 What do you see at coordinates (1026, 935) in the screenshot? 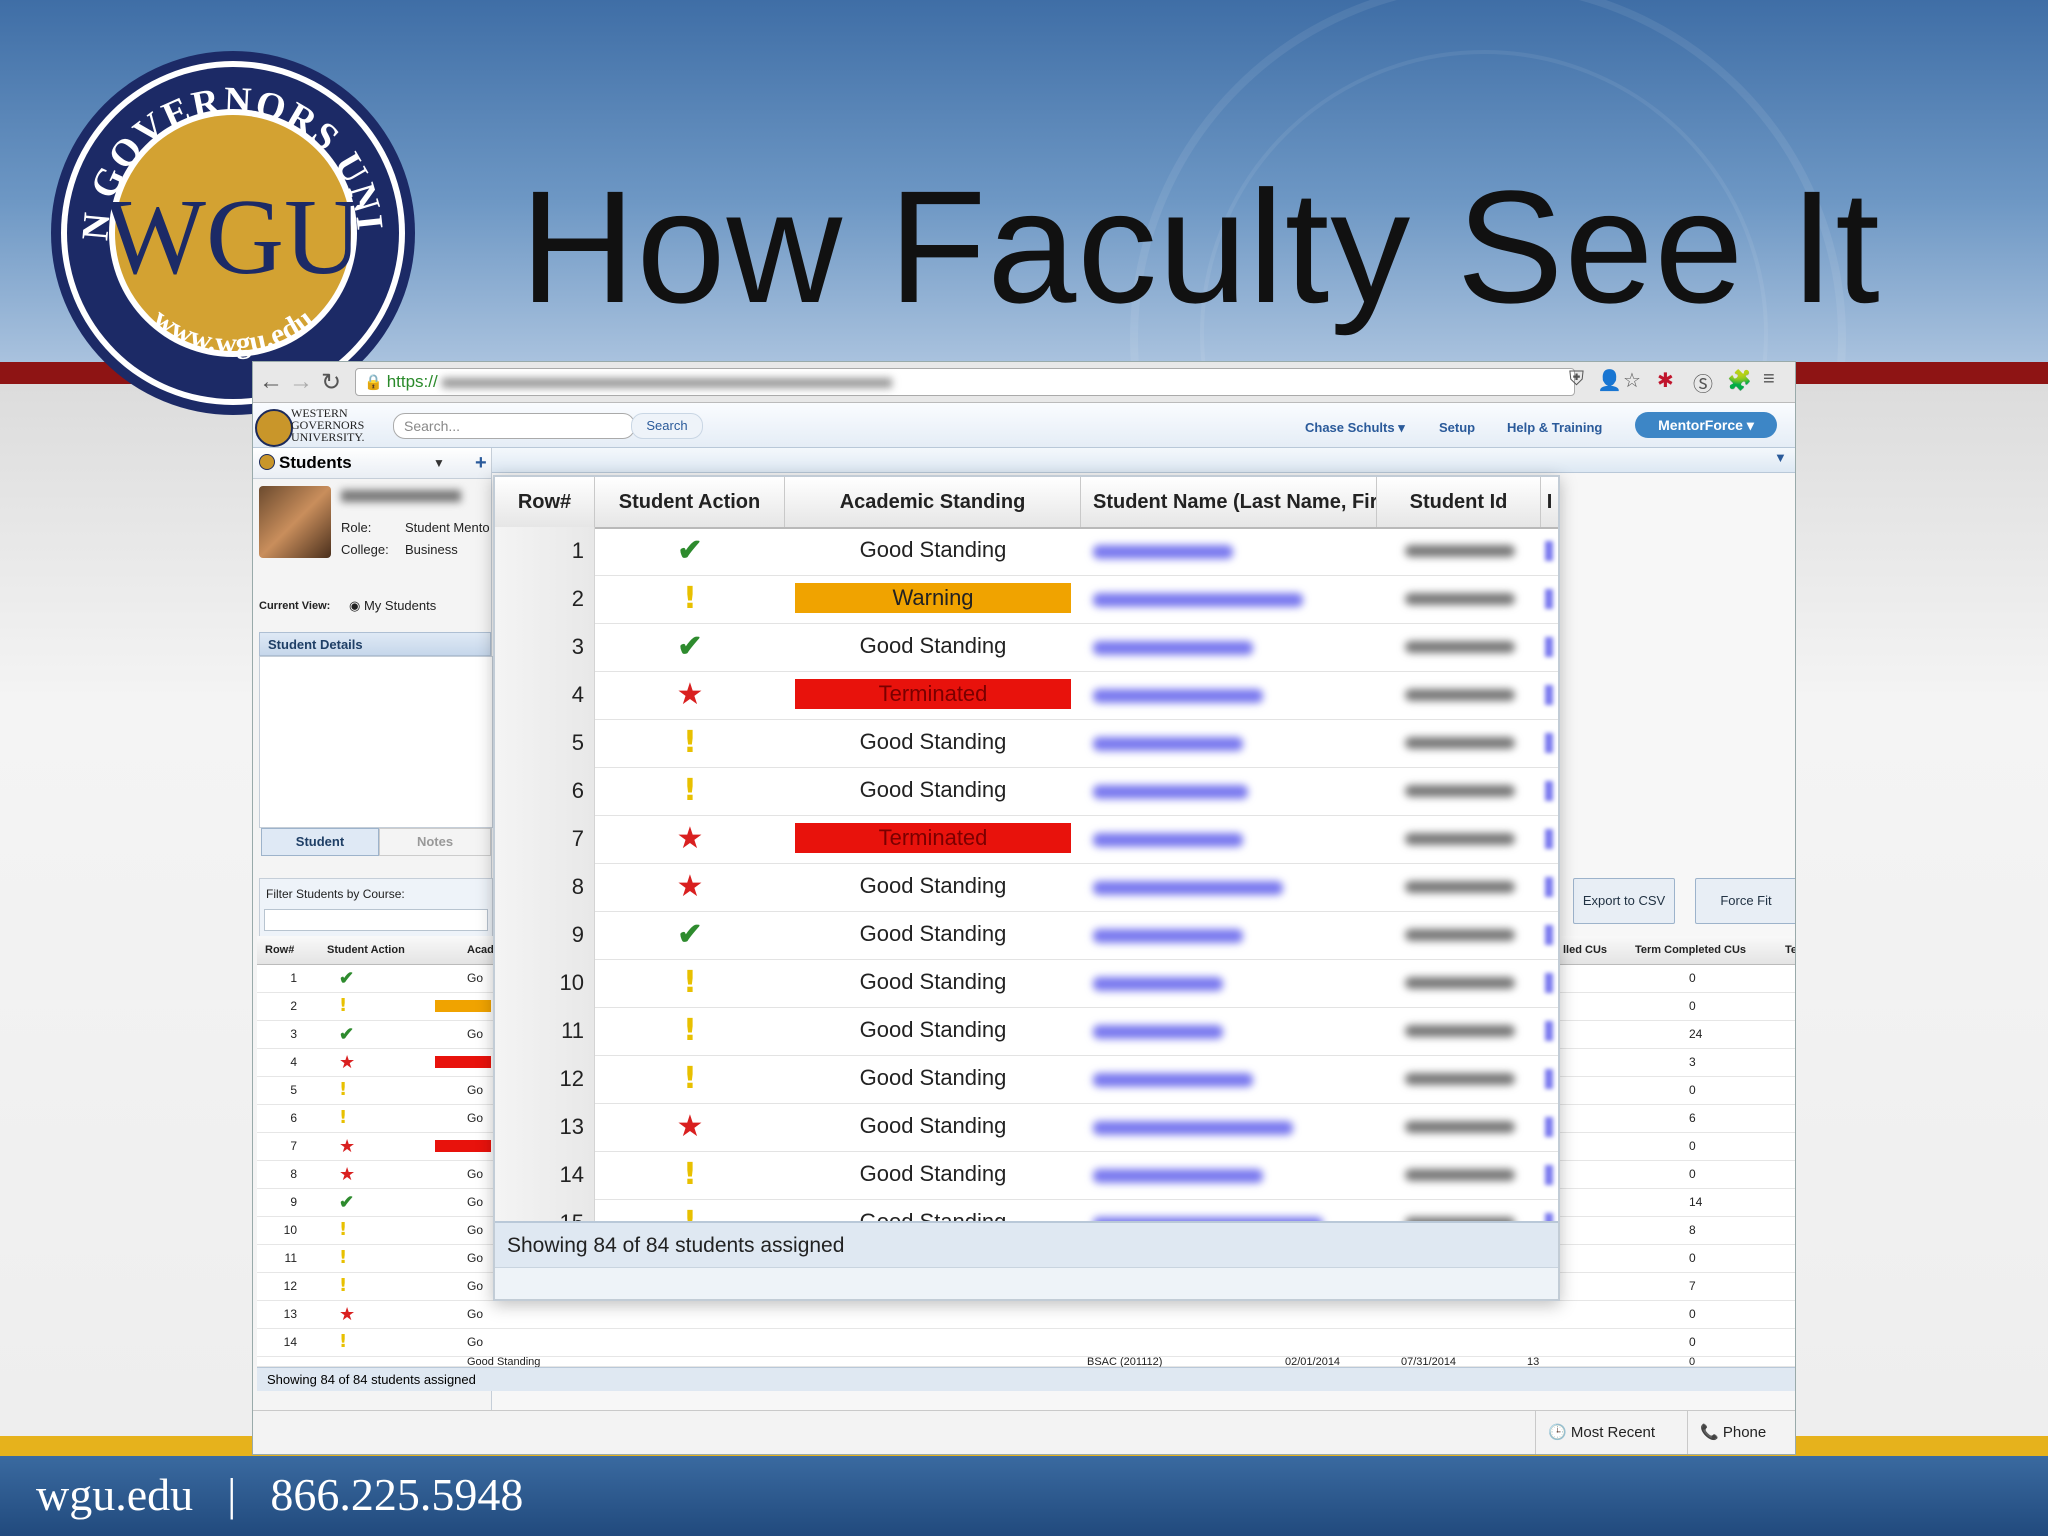
I see `zoom-table-row: 9 ✔ Good Standing` at bounding box center [1026, 935].